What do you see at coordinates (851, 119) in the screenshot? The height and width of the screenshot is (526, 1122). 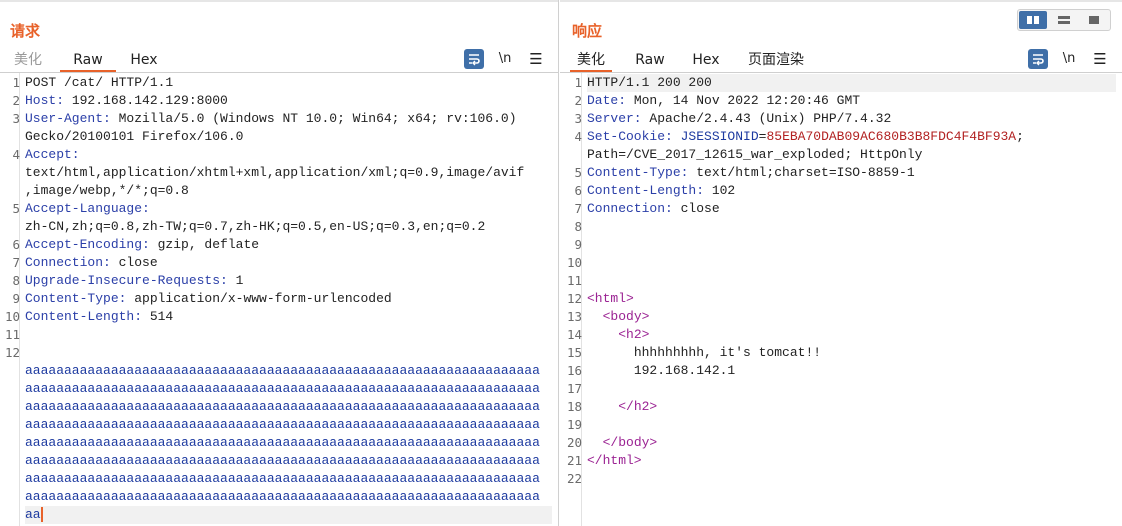 I see `code-line: Server: Apache/2.4.43 (Unix) PHP/7.4.32` at bounding box center [851, 119].